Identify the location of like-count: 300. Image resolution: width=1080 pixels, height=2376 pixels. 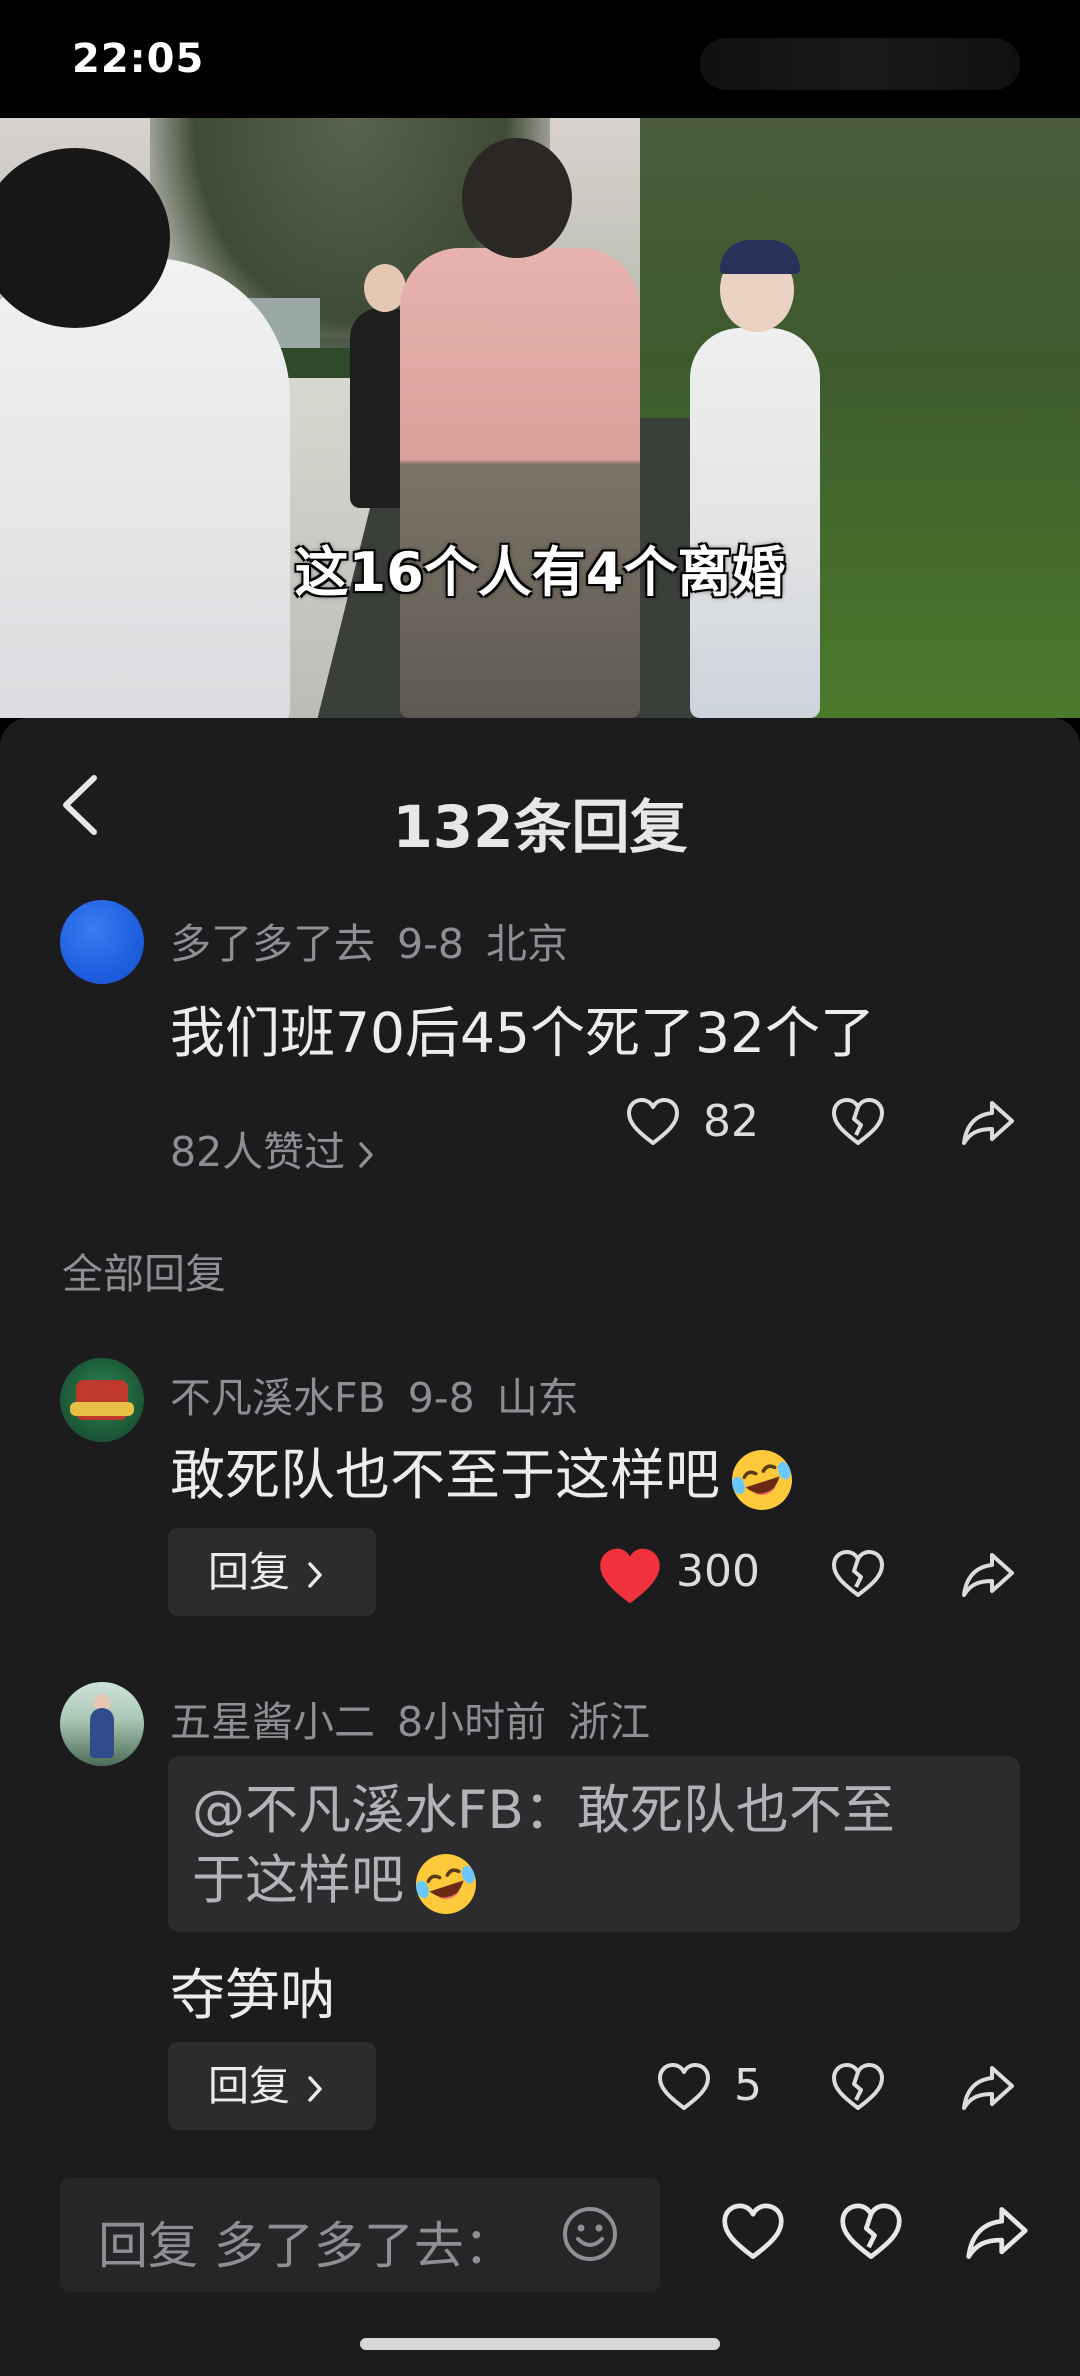
(718, 1571).